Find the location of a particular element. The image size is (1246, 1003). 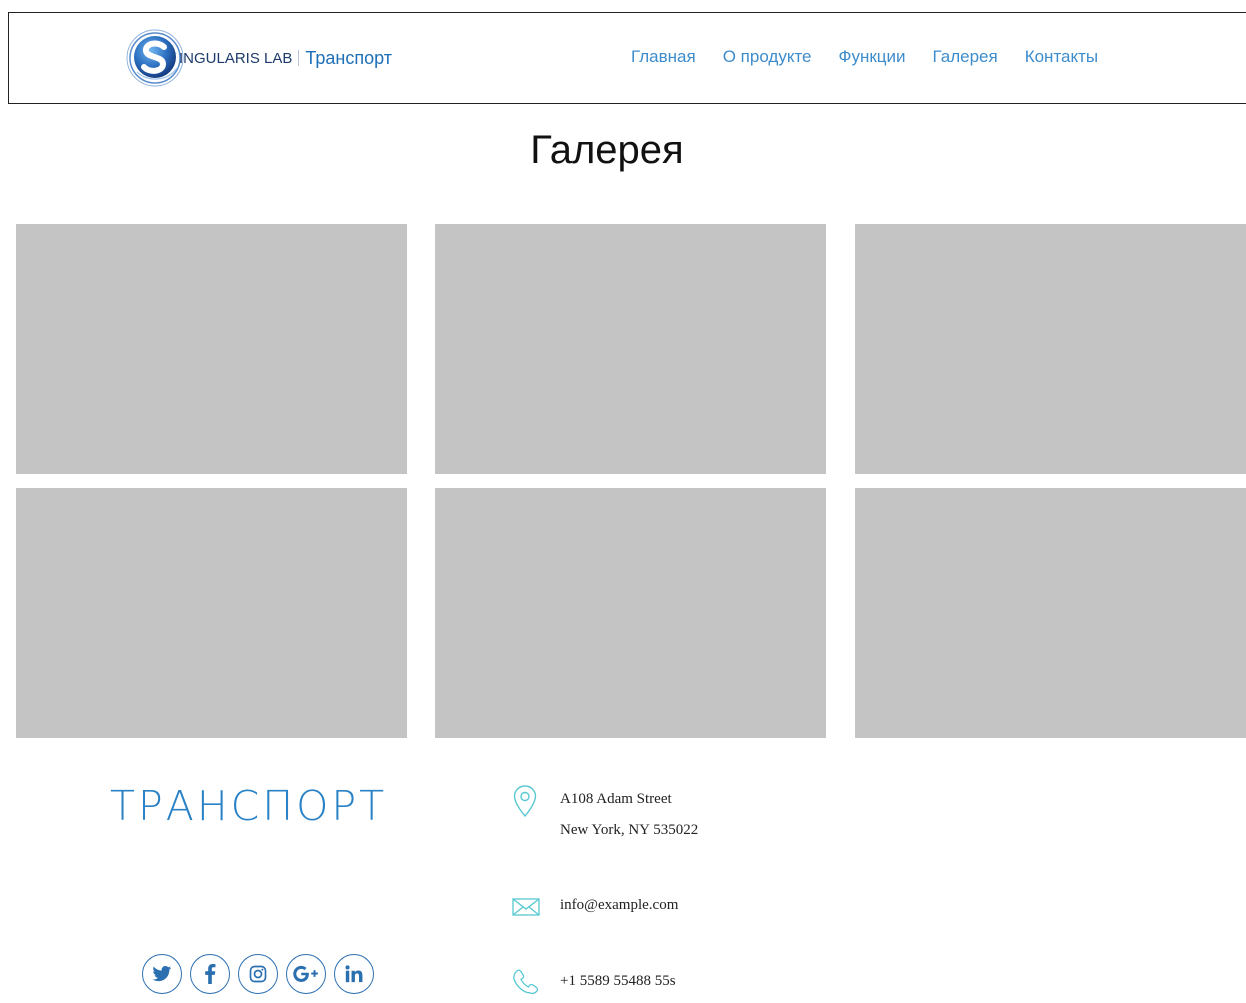

singularis-logo-icon is located at coordinates (155, 58).